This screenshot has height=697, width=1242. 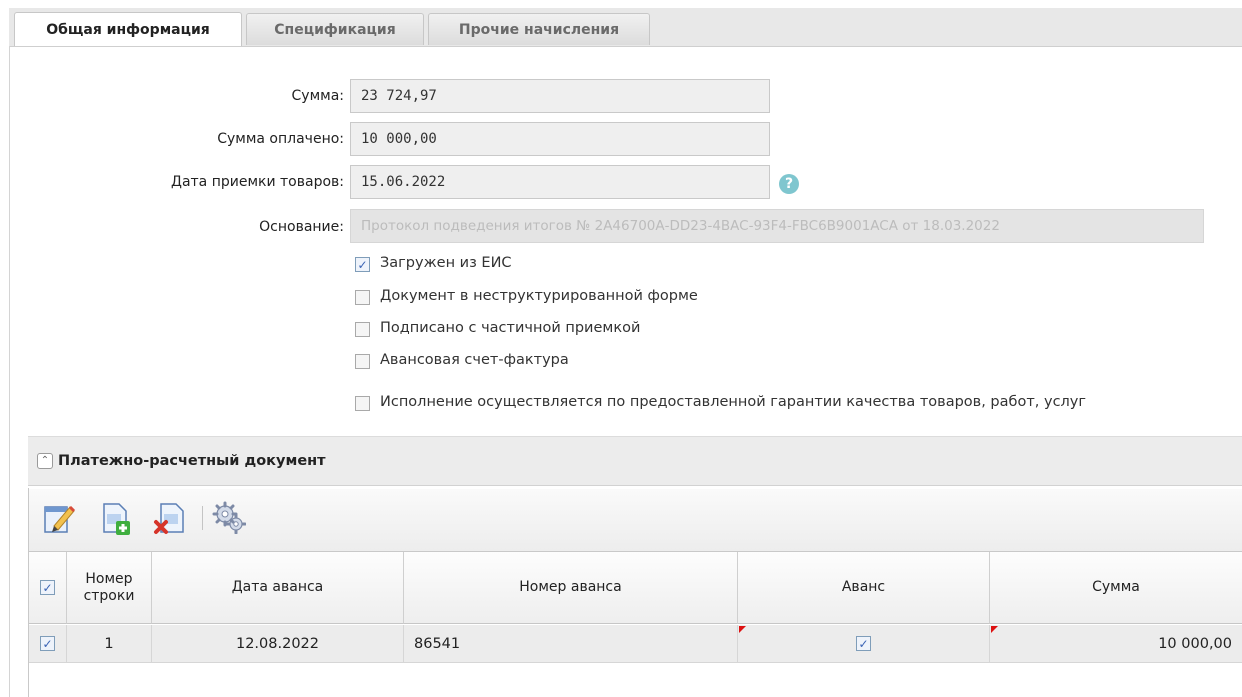 What do you see at coordinates (560, 96) in the screenshot?
I see `sum-field: 23 724,97` at bounding box center [560, 96].